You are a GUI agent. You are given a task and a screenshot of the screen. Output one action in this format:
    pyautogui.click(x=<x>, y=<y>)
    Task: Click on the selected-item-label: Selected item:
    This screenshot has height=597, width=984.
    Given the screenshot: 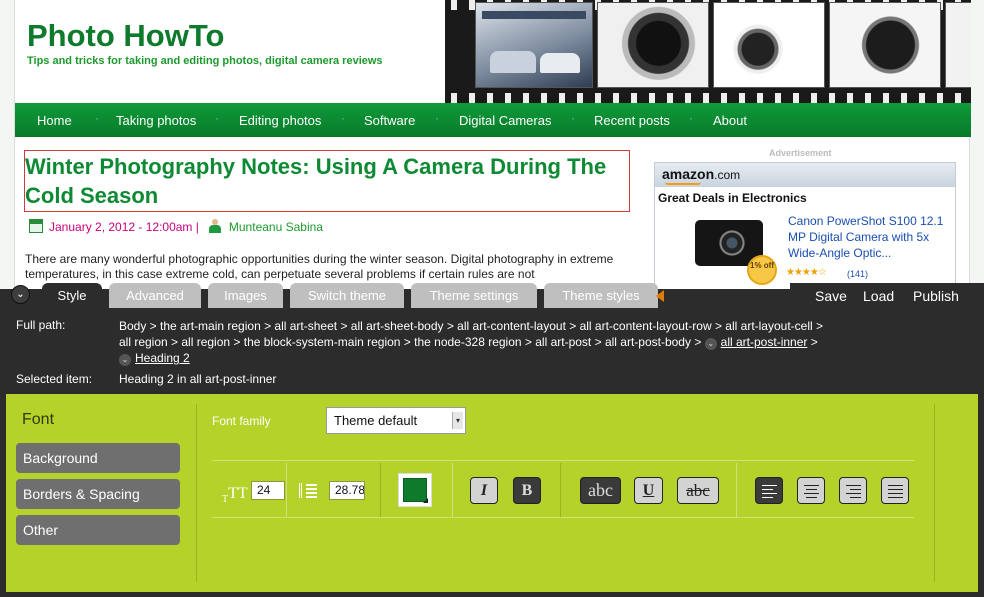 What is the action you would take?
    pyautogui.click(x=54, y=379)
    